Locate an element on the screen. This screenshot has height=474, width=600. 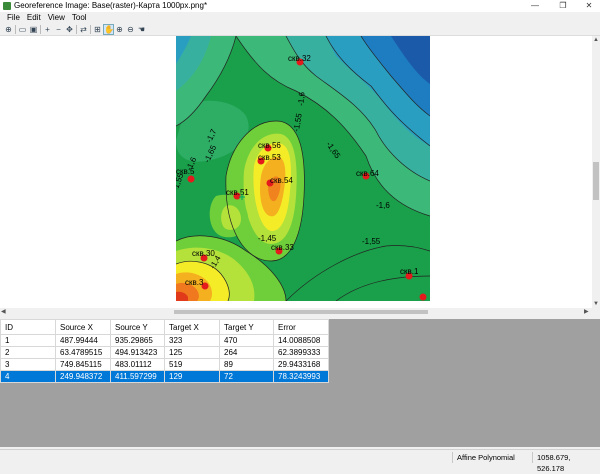
zoom-in-icon: ⊕ is located at coordinates (119, 29).